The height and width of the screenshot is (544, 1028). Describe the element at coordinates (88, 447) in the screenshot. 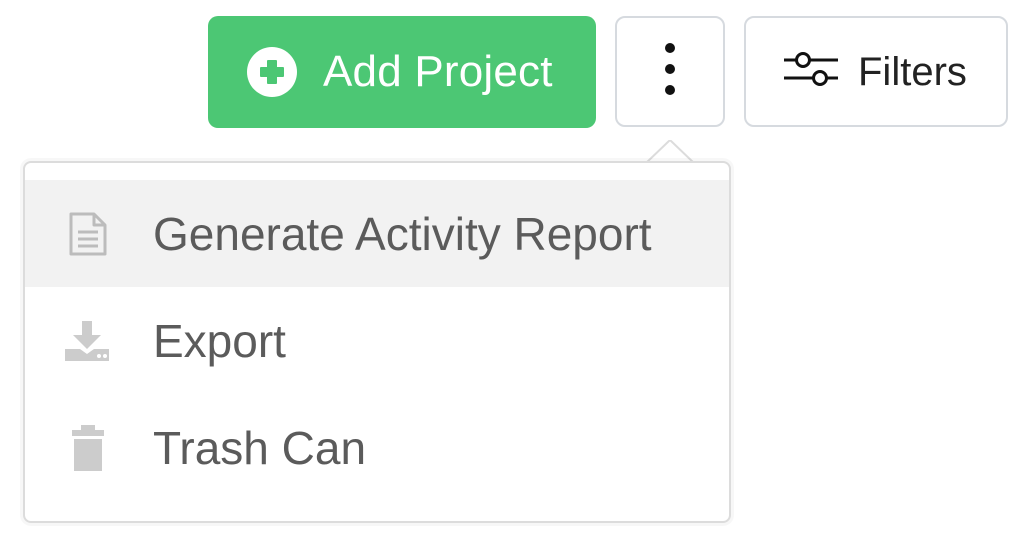

I see `trash-icon` at that location.